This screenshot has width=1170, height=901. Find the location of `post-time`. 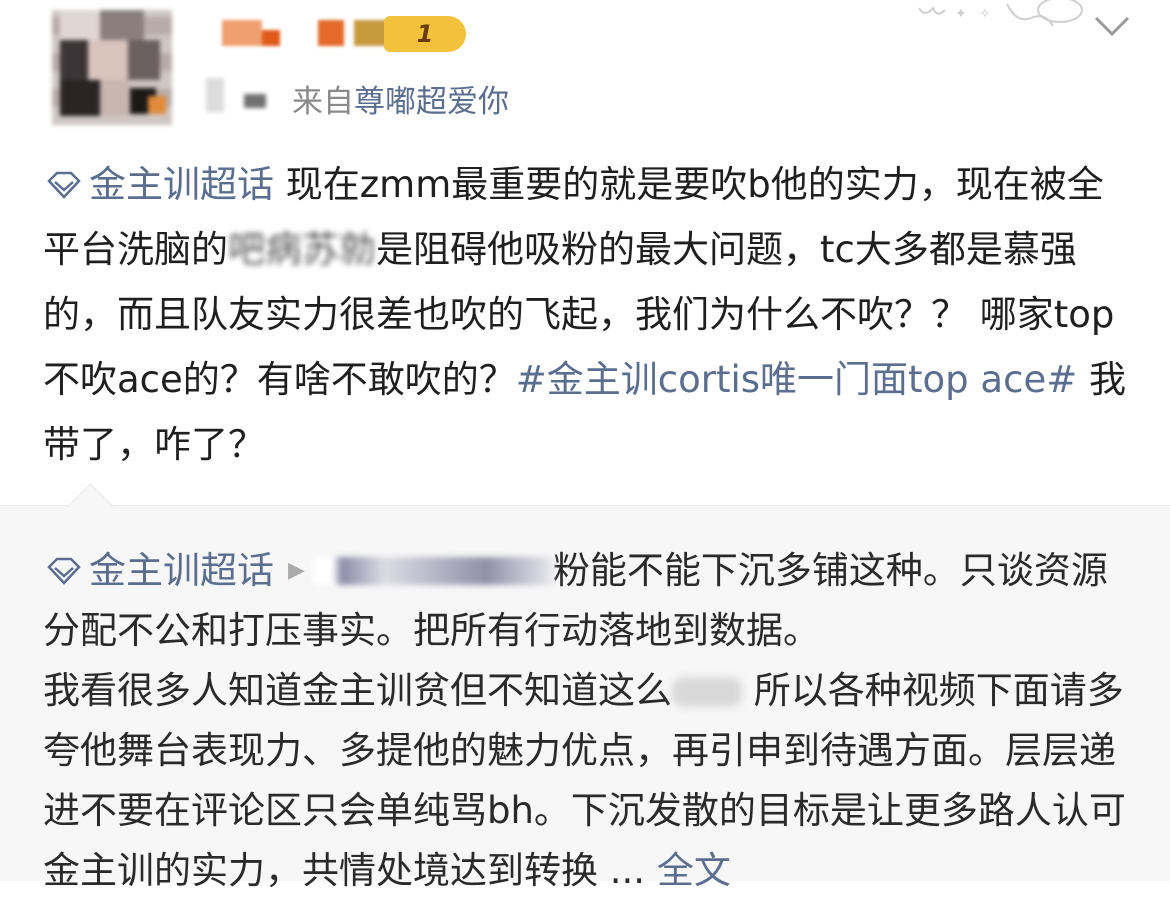

post-time is located at coordinates (235, 95).